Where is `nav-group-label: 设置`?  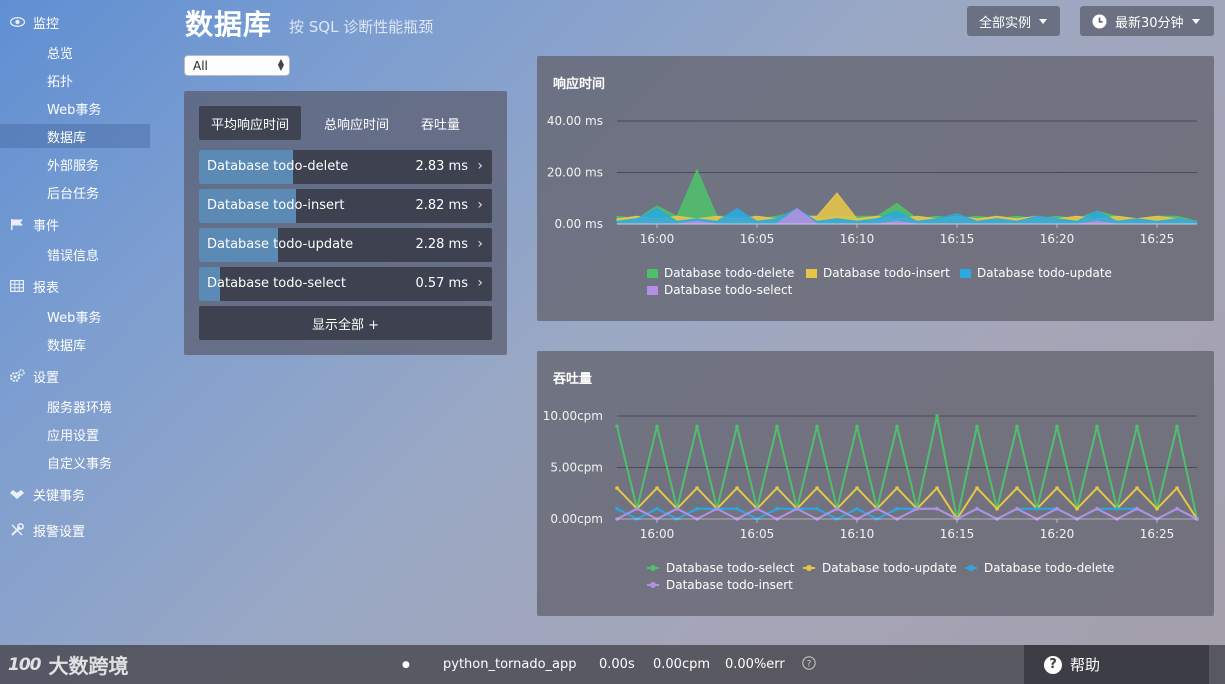 nav-group-label: 设置 is located at coordinates (46, 378).